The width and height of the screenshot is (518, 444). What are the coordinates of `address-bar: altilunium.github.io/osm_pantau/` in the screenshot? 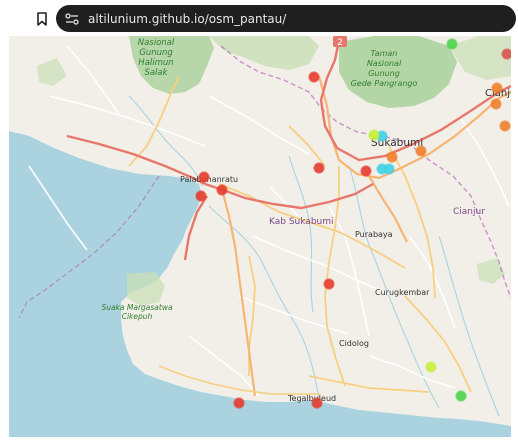 It's located at (286, 18).